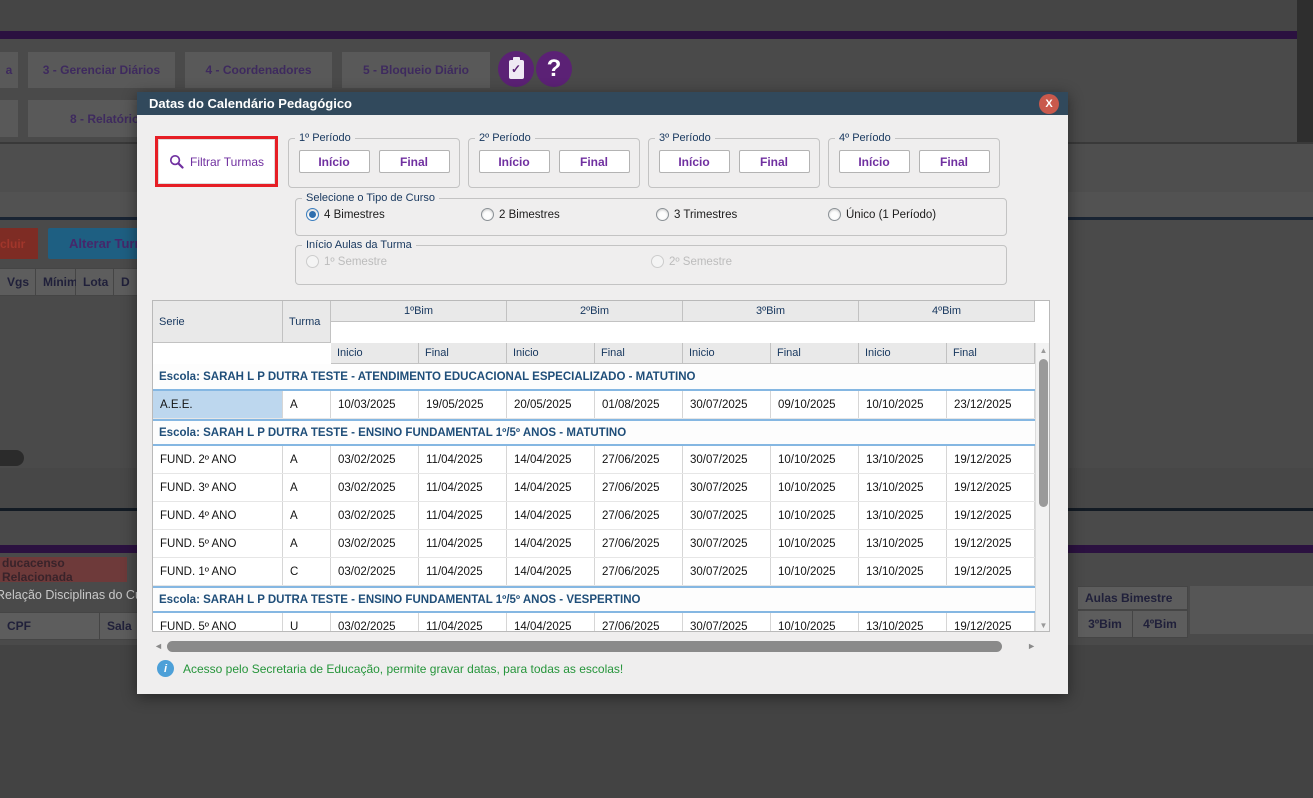 The image size is (1313, 798). Describe the element at coordinates (551, 404) in the screenshot. I see `cell-date: 20/05/2025` at that location.